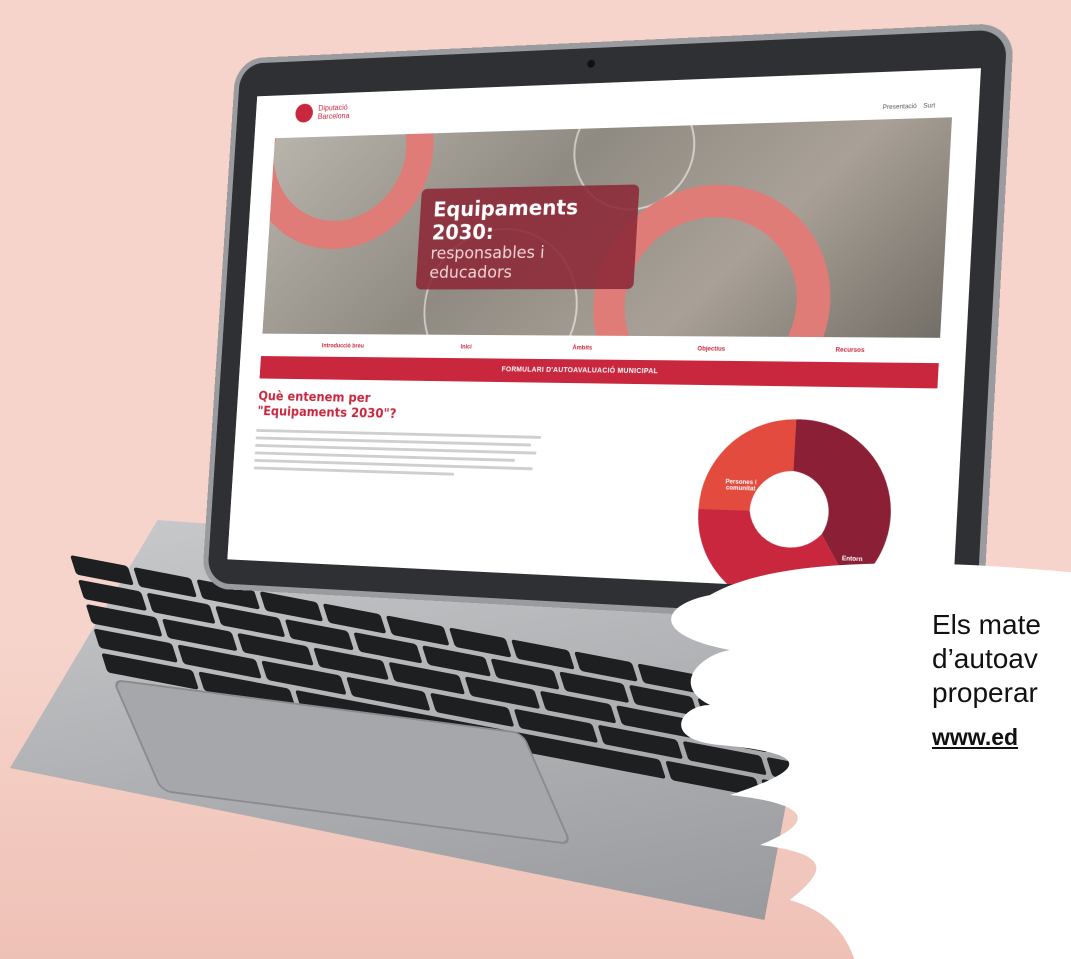 The image size is (1071, 959). Describe the element at coordinates (488, 253) in the screenshot. I see `hero-subtitle-line1: responsables i` at that location.